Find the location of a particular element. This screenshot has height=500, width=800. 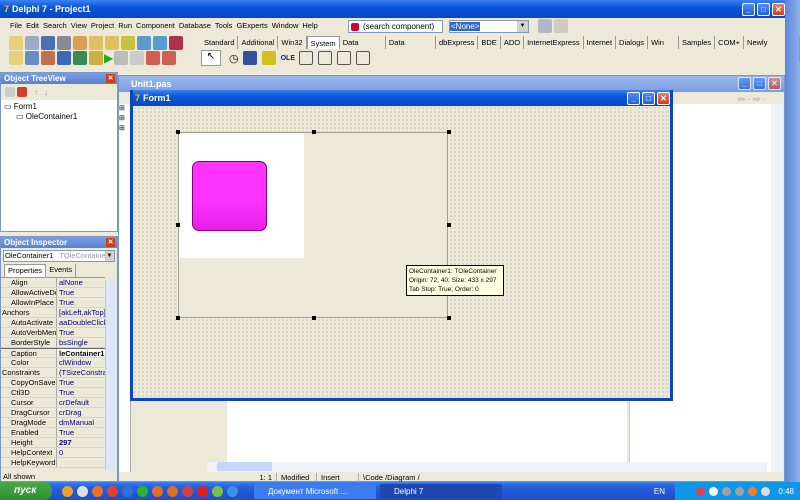

start-button: пуск is located at coordinates (26, 491).